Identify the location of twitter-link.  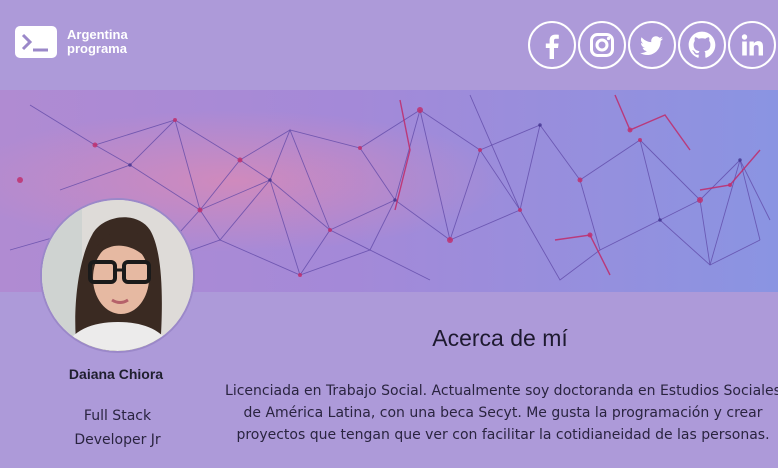
(652, 45).